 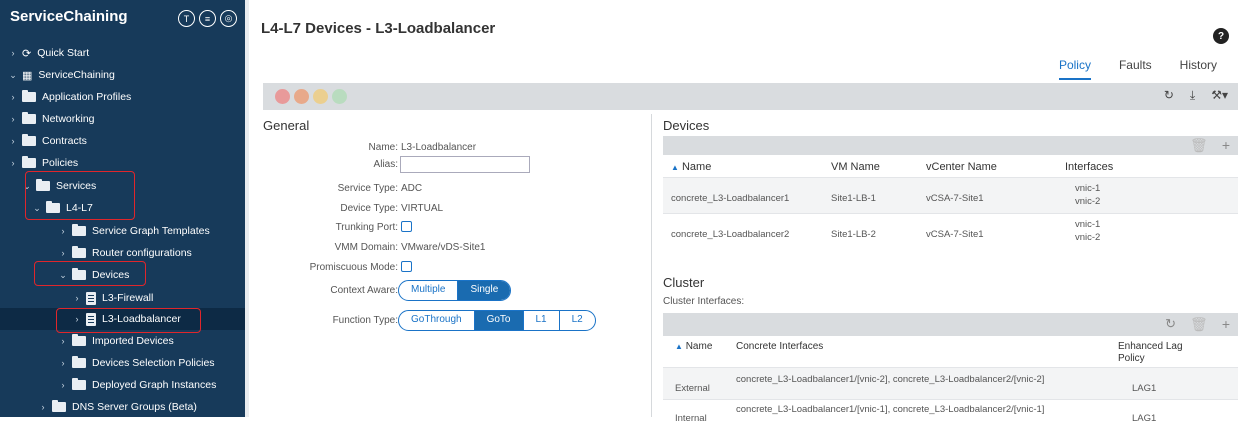 I want to click on download-icon: ⤓, so click(x=1192, y=95).